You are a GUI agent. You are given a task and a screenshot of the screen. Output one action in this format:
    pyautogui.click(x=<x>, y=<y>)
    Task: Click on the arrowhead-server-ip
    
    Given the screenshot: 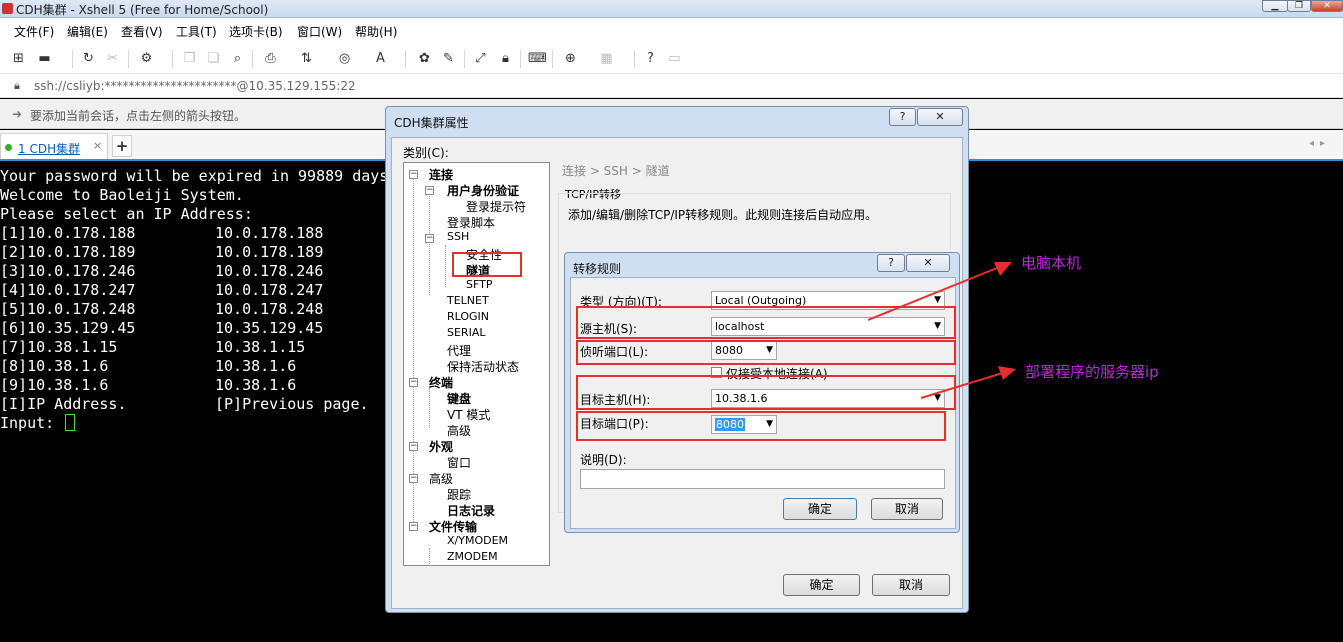 What is the action you would take?
    pyautogui.click(x=1007, y=373)
    